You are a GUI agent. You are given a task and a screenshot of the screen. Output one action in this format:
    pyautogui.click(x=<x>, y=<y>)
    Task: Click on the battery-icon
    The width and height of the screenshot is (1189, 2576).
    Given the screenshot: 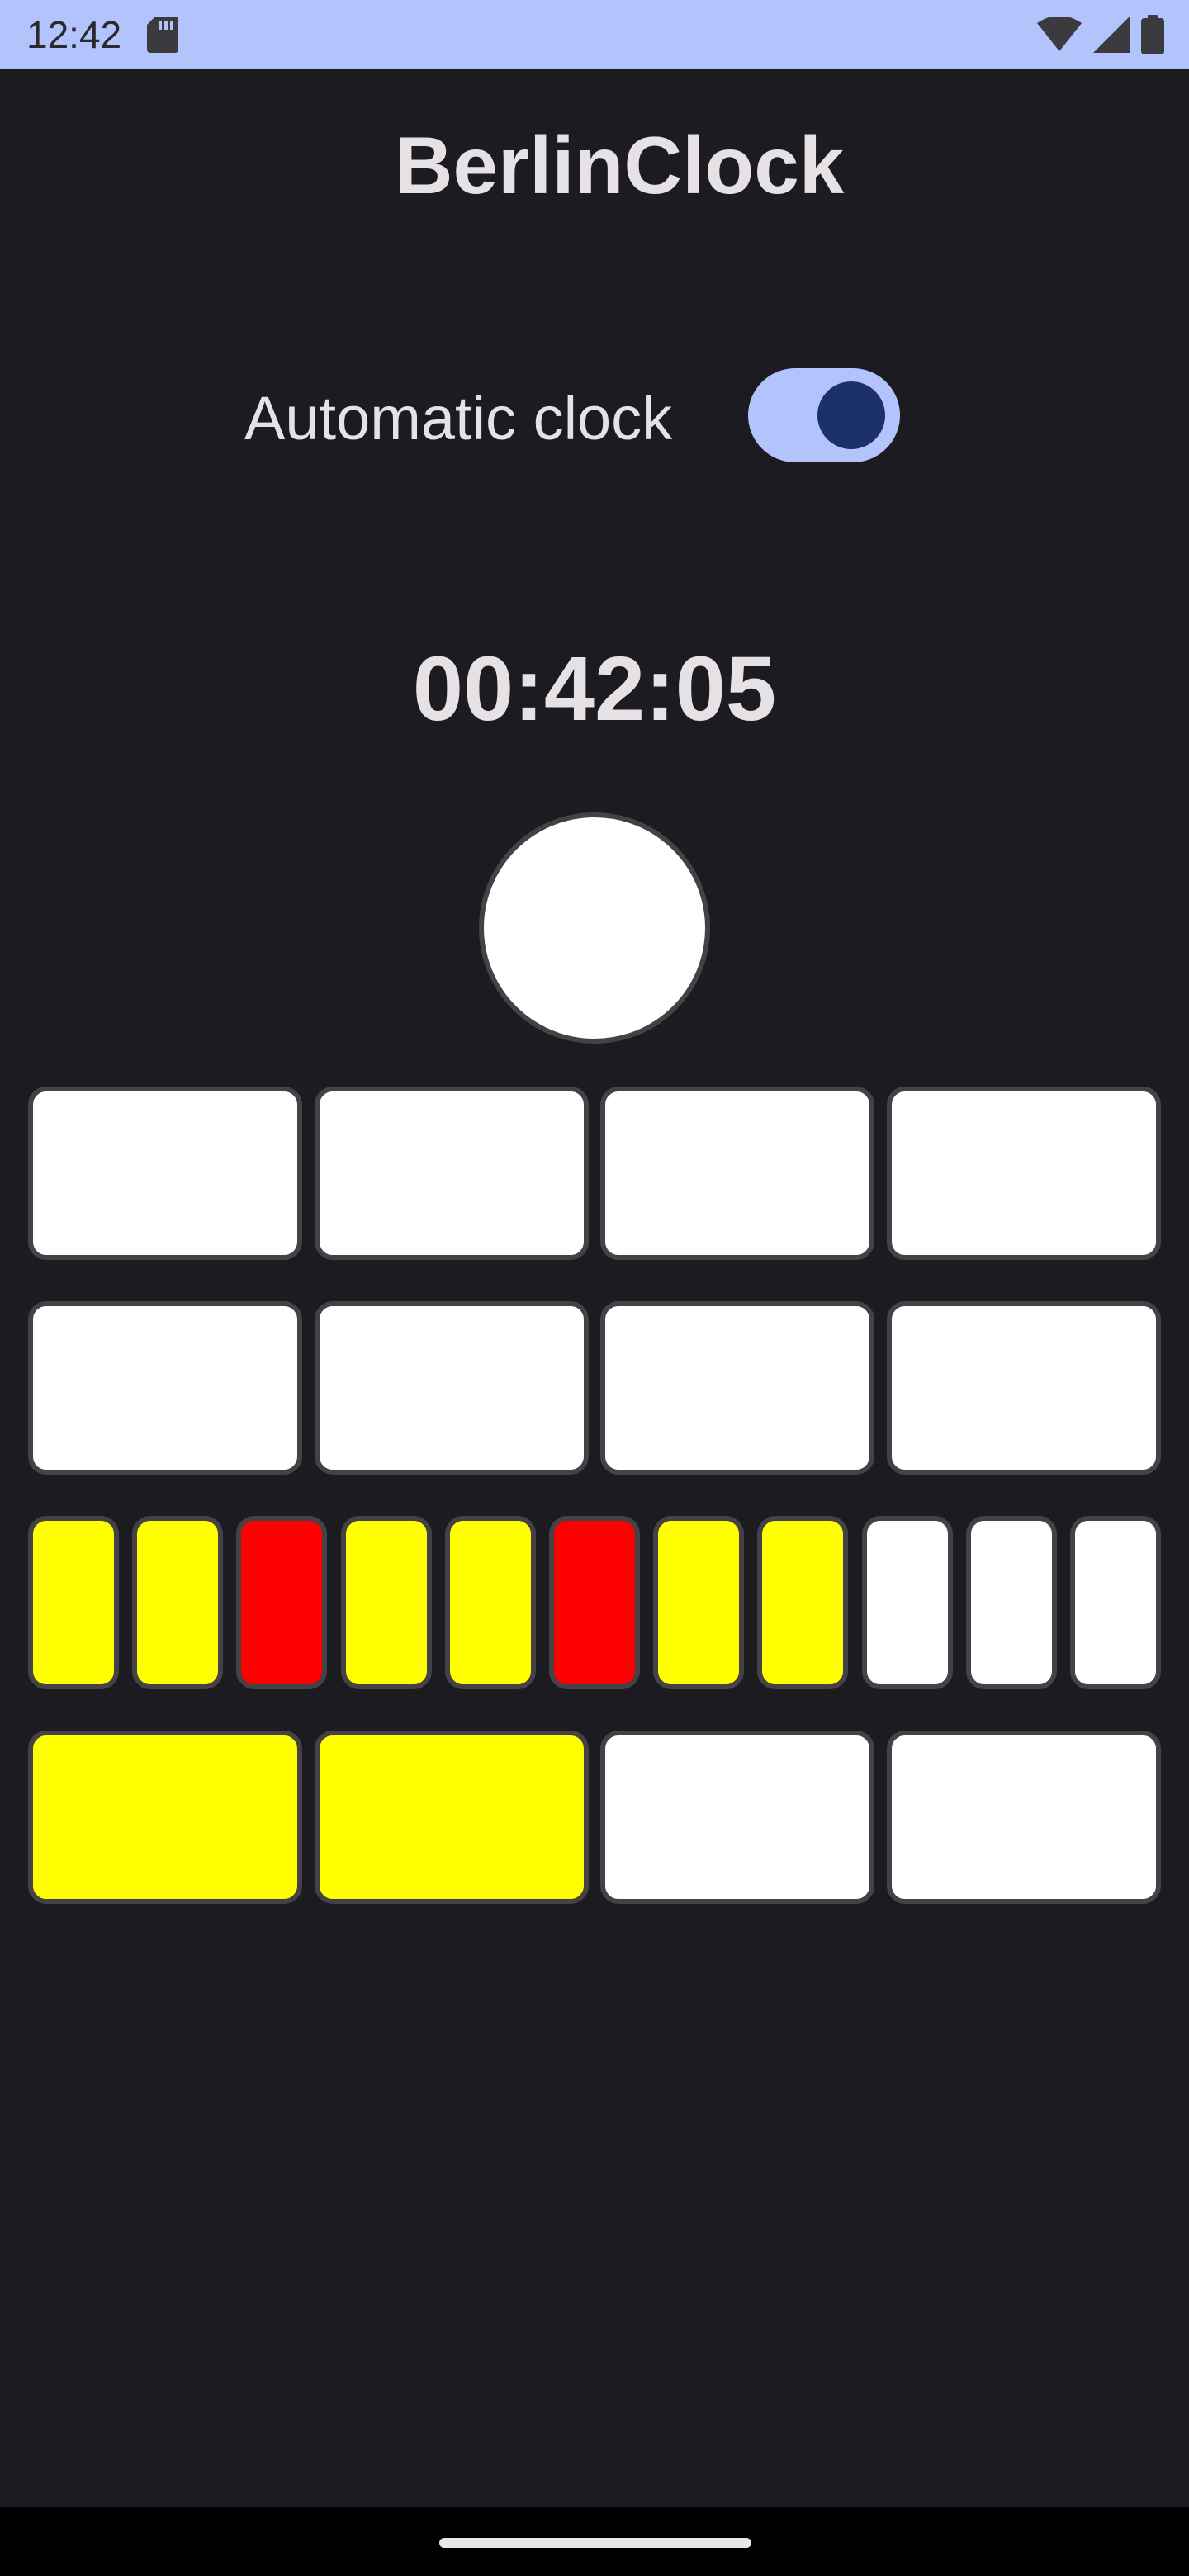 What is the action you would take?
    pyautogui.click(x=1152, y=34)
    